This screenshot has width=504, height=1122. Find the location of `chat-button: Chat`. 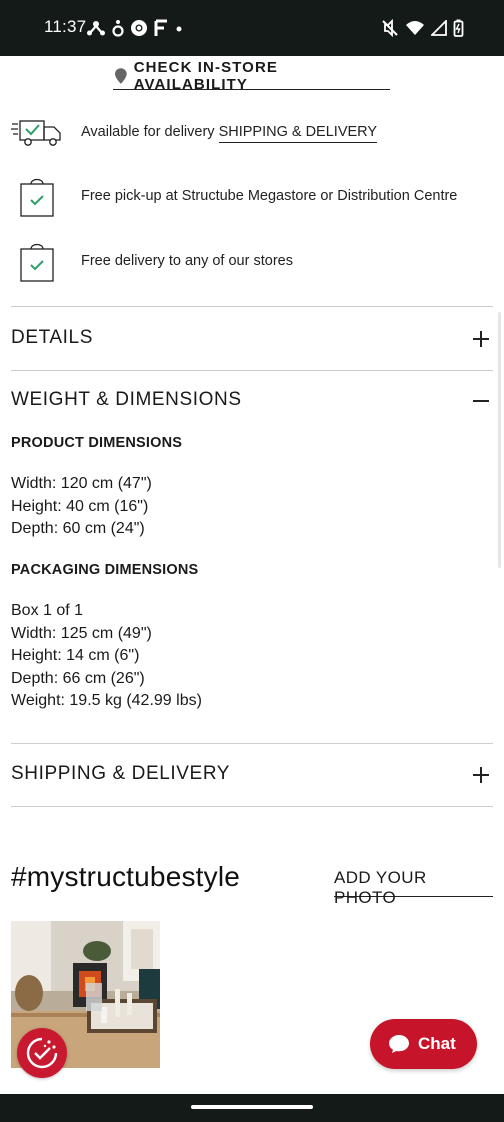

chat-button: Chat is located at coordinates (423, 1044).